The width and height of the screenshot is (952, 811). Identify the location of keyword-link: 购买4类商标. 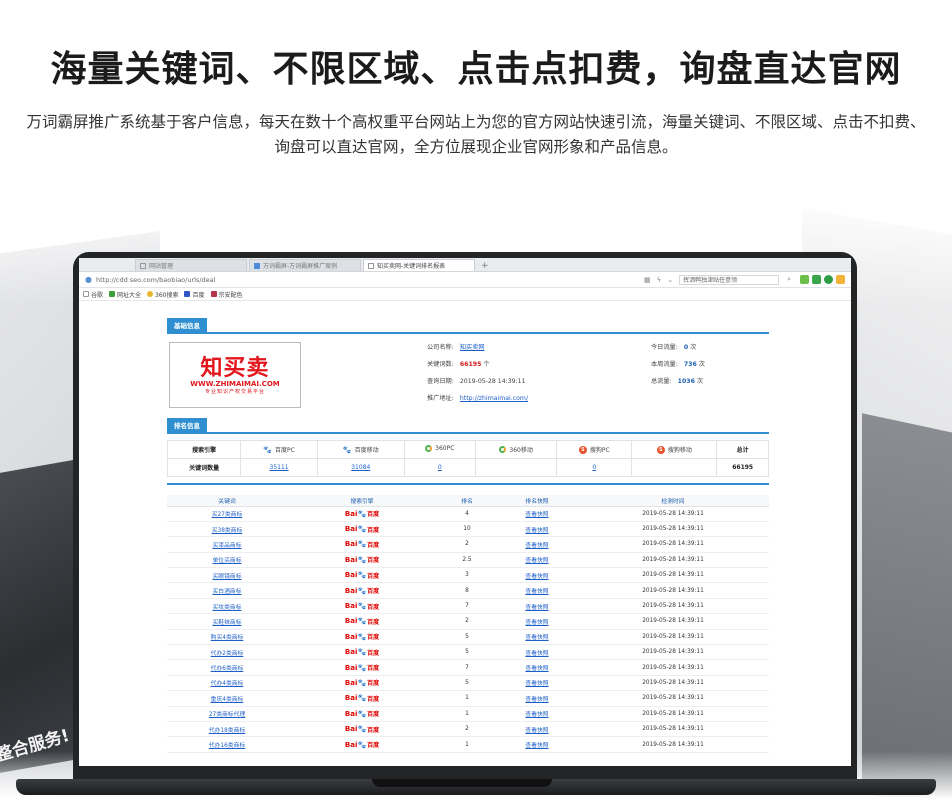
(227, 637).